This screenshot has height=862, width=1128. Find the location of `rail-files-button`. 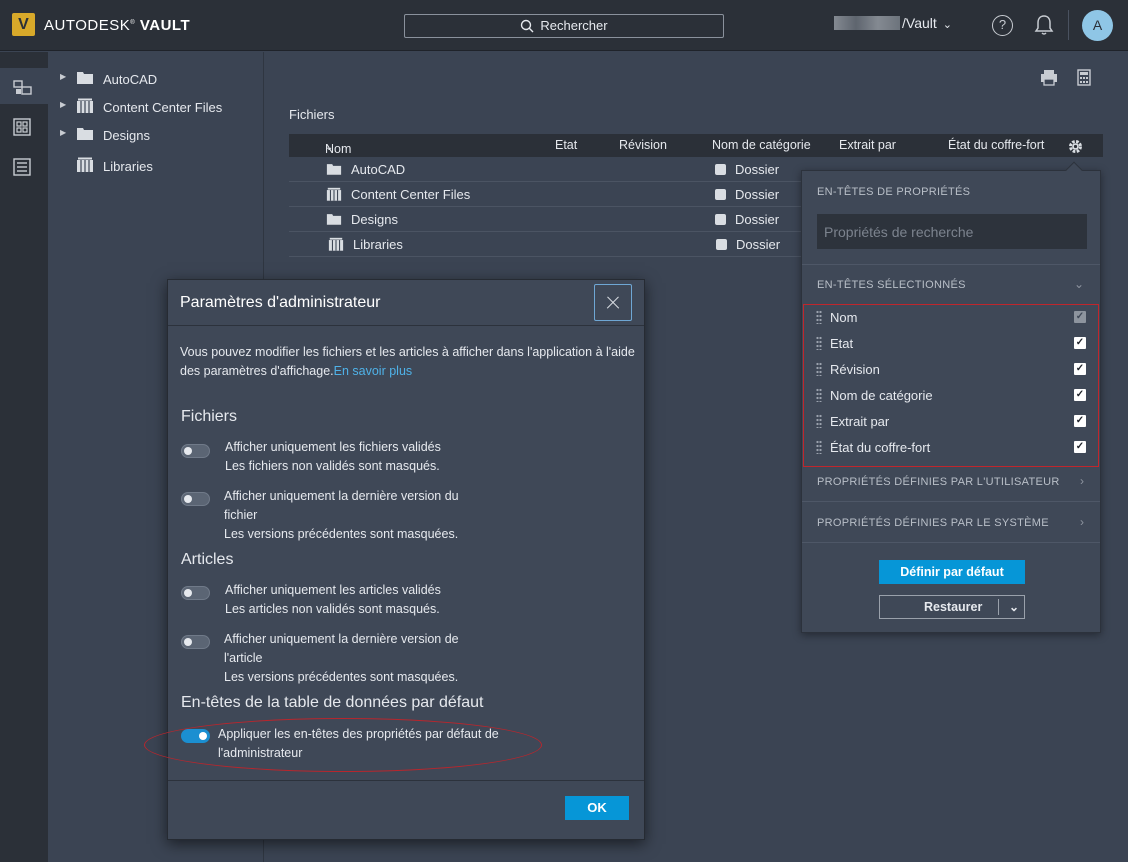

rail-files-button is located at coordinates (24, 86).